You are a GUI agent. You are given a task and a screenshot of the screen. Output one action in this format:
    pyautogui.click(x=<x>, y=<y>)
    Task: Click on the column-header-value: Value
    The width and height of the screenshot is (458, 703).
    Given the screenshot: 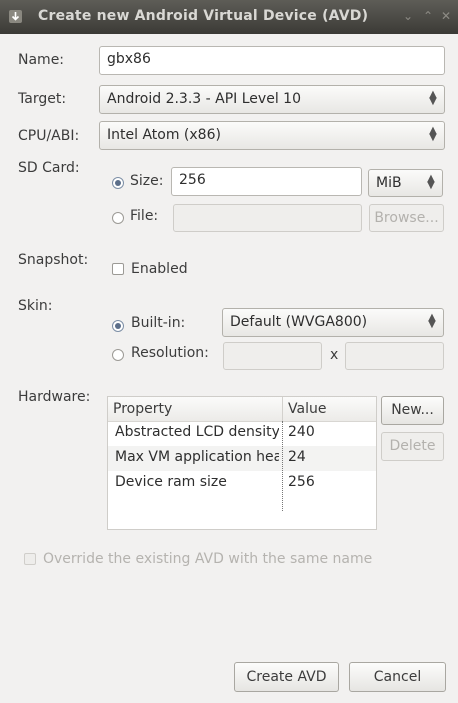 What is the action you would take?
    pyautogui.click(x=307, y=409)
    